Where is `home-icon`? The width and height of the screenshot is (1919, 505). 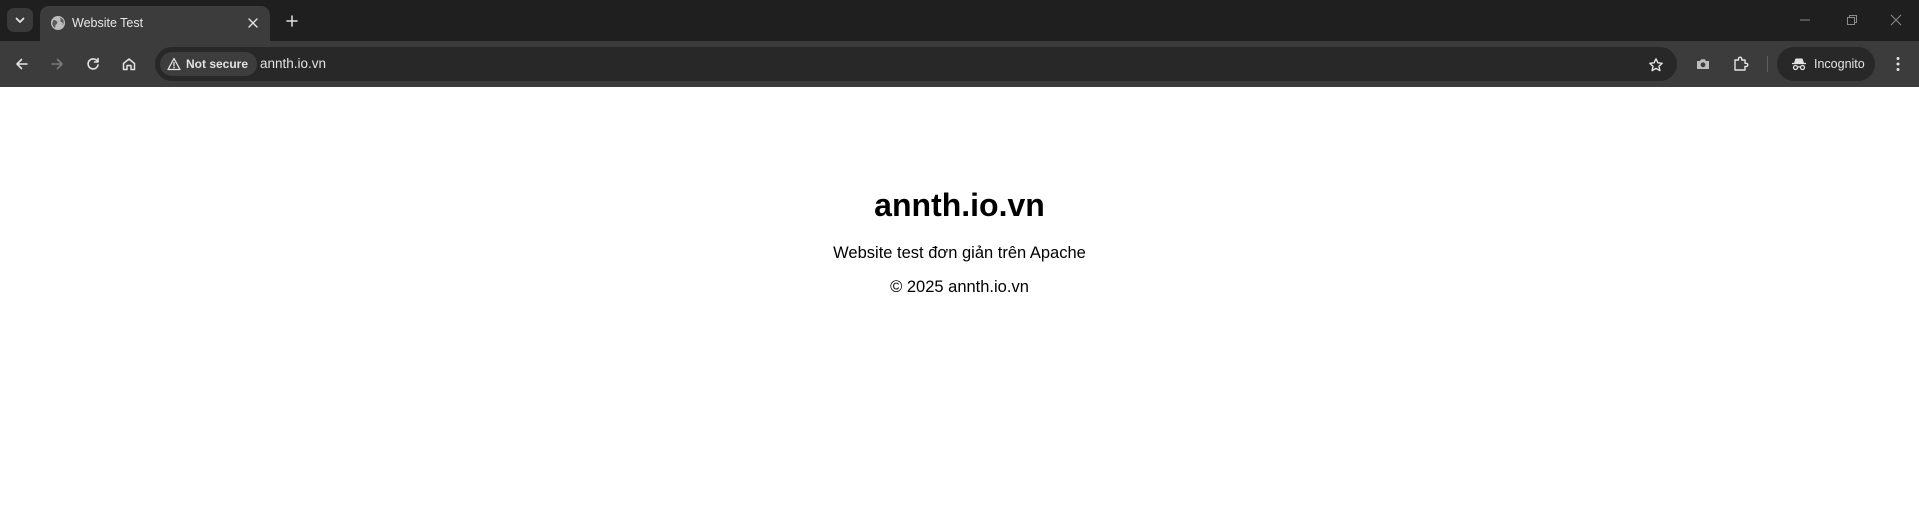
home-icon is located at coordinates (129, 64).